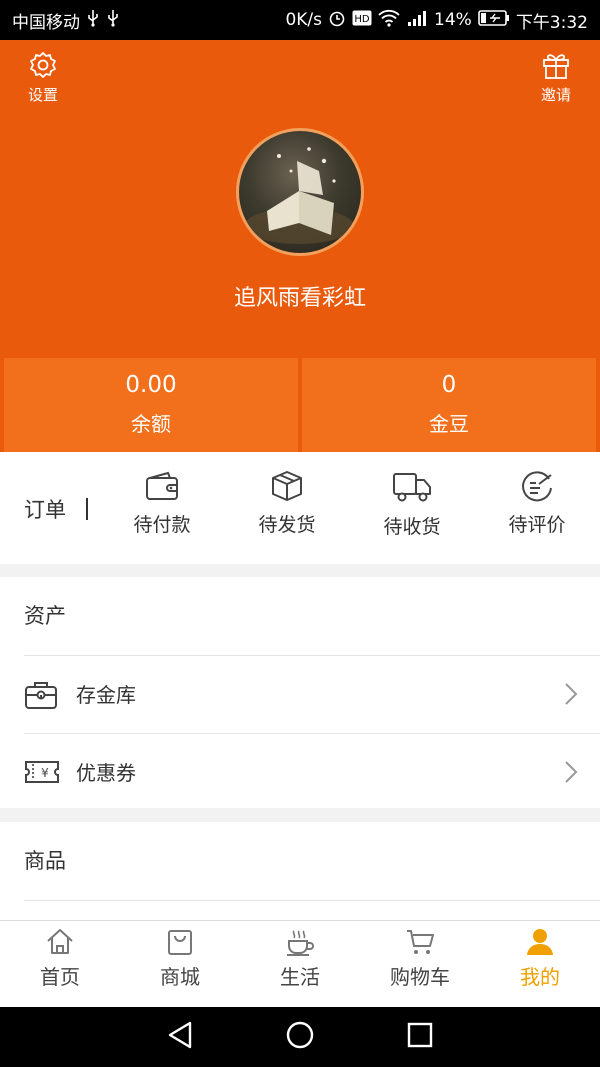  Describe the element at coordinates (162, 486) in the screenshot. I see `wallet-icon` at that location.